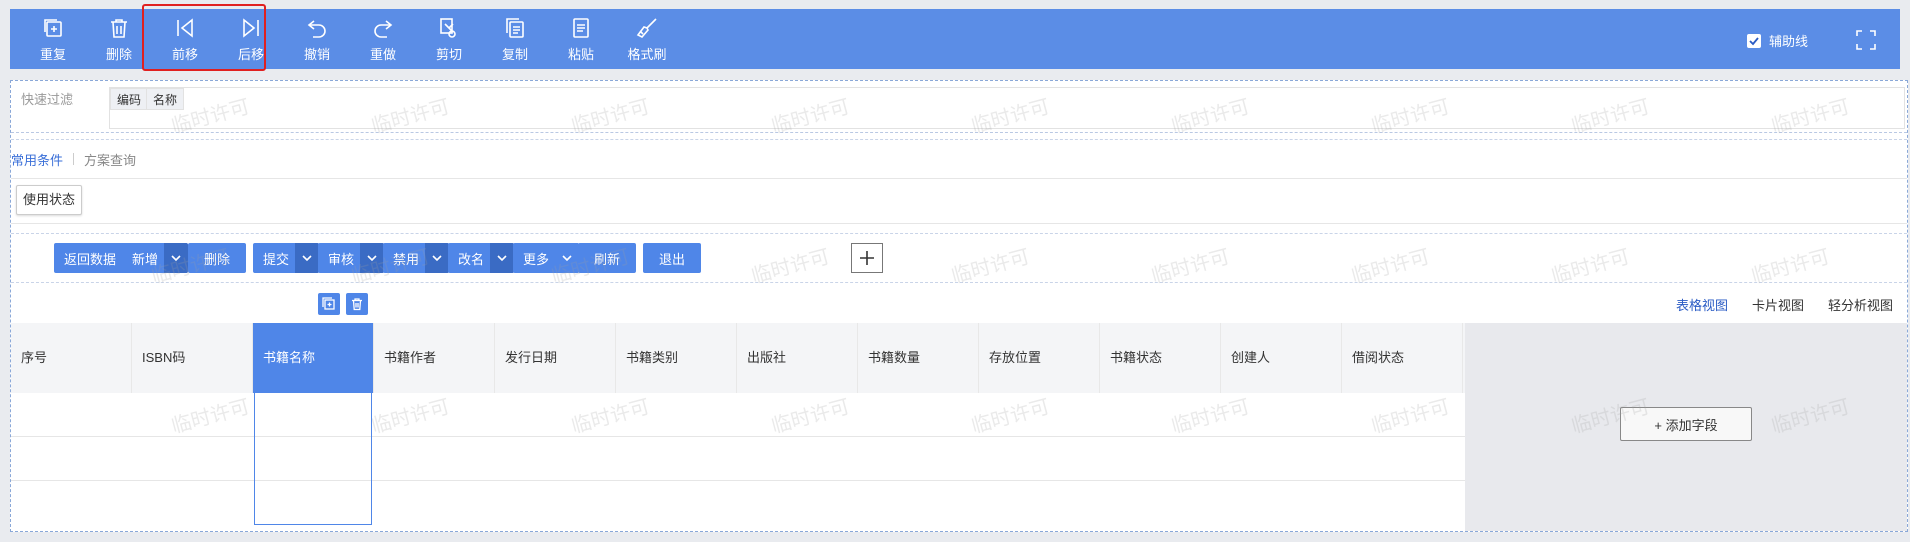 The height and width of the screenshot is (542, 1910). Describe the element at coordinates (647, 39) in the screenshot. I see `format-brush-button: 格式刷` at that location.